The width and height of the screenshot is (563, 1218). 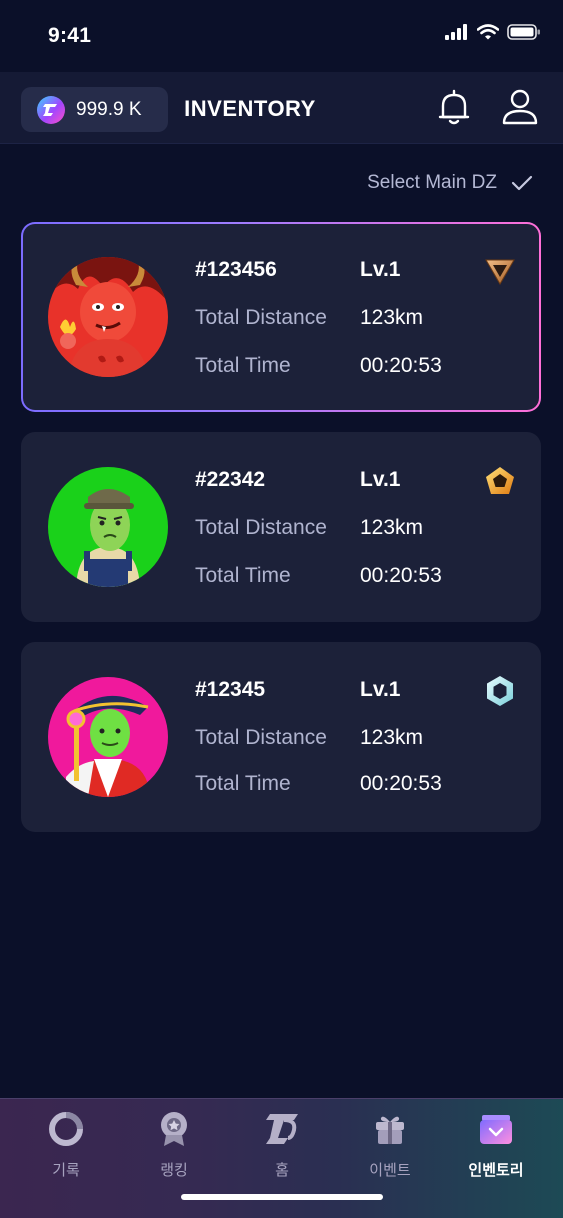 I want to click on record-pie-icon, so click(x=66, y=1129).